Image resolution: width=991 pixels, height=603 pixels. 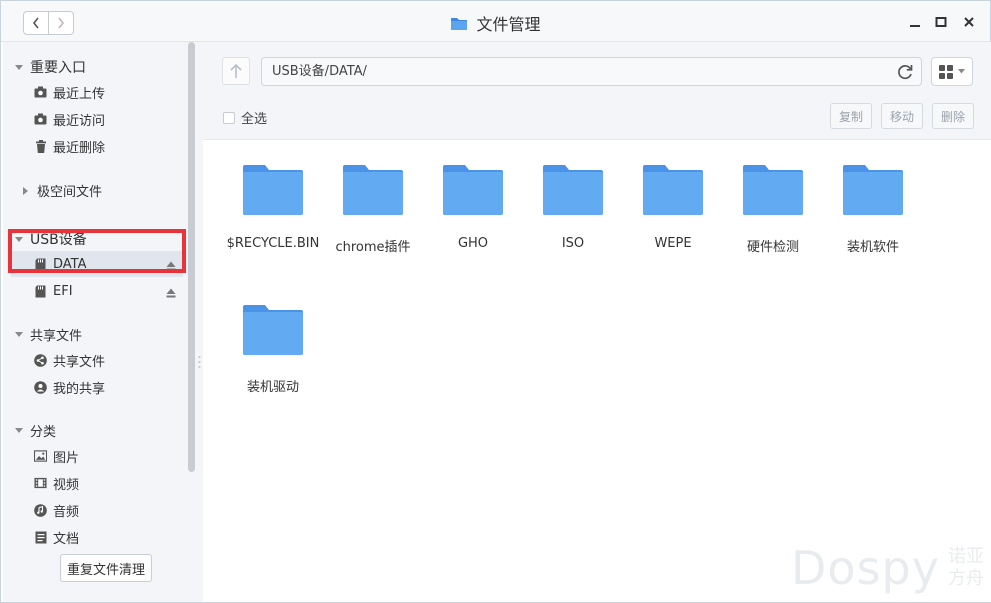 I want to click on section-label: 极空间文件, so click(x=70, y=192).